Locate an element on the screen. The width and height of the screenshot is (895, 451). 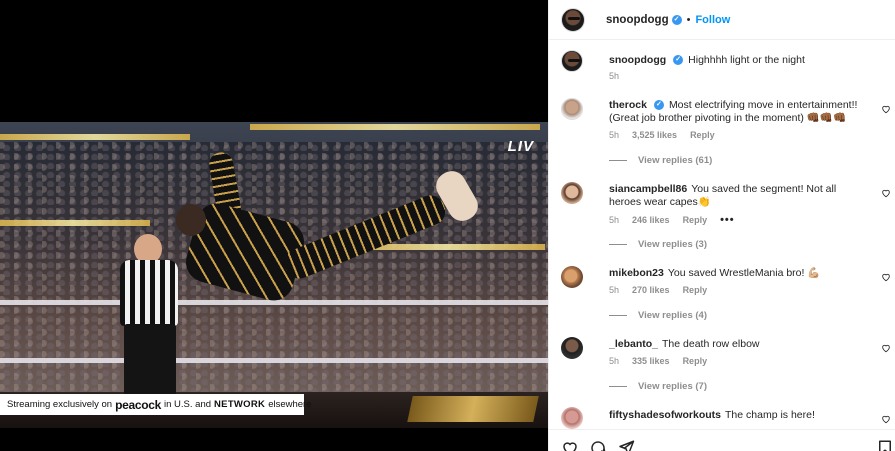
wrestlemania-sign is located at coordinates (473, 409).